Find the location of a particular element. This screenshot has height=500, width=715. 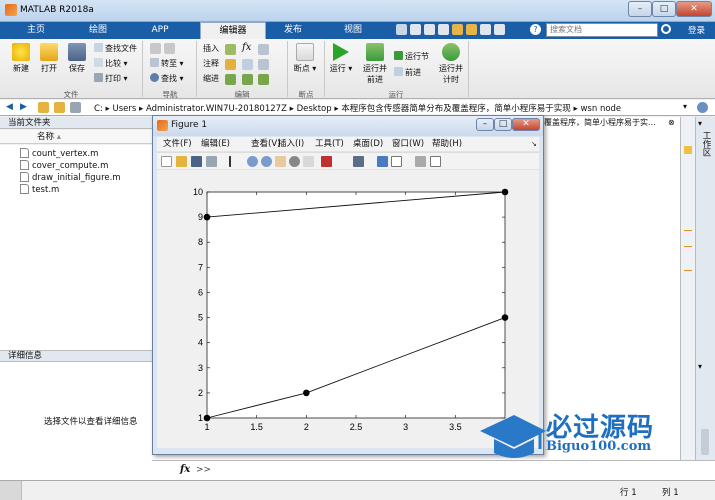

decrease-indent-icon is located at coordinates (263, 79).